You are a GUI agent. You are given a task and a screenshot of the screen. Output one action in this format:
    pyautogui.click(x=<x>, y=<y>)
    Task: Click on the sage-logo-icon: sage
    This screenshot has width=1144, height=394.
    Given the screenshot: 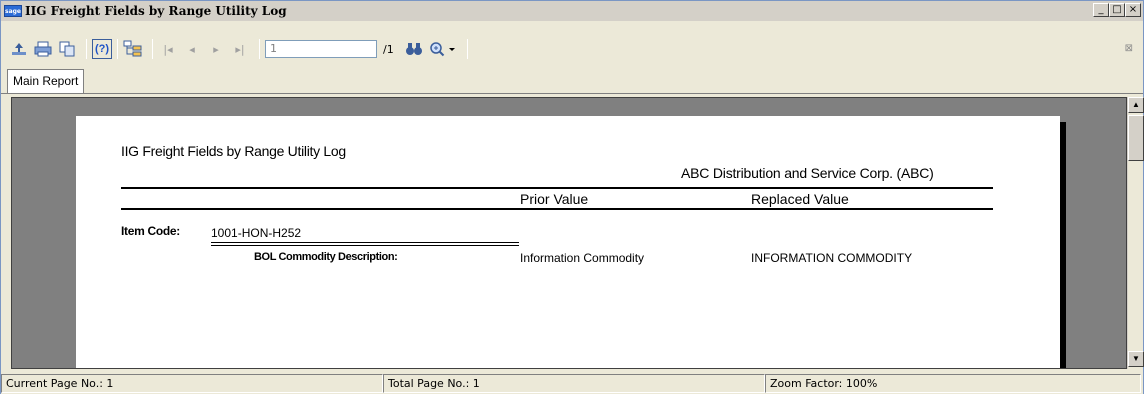 What is the action you would take?
    pyautogui.click(x=13, y=11)
    